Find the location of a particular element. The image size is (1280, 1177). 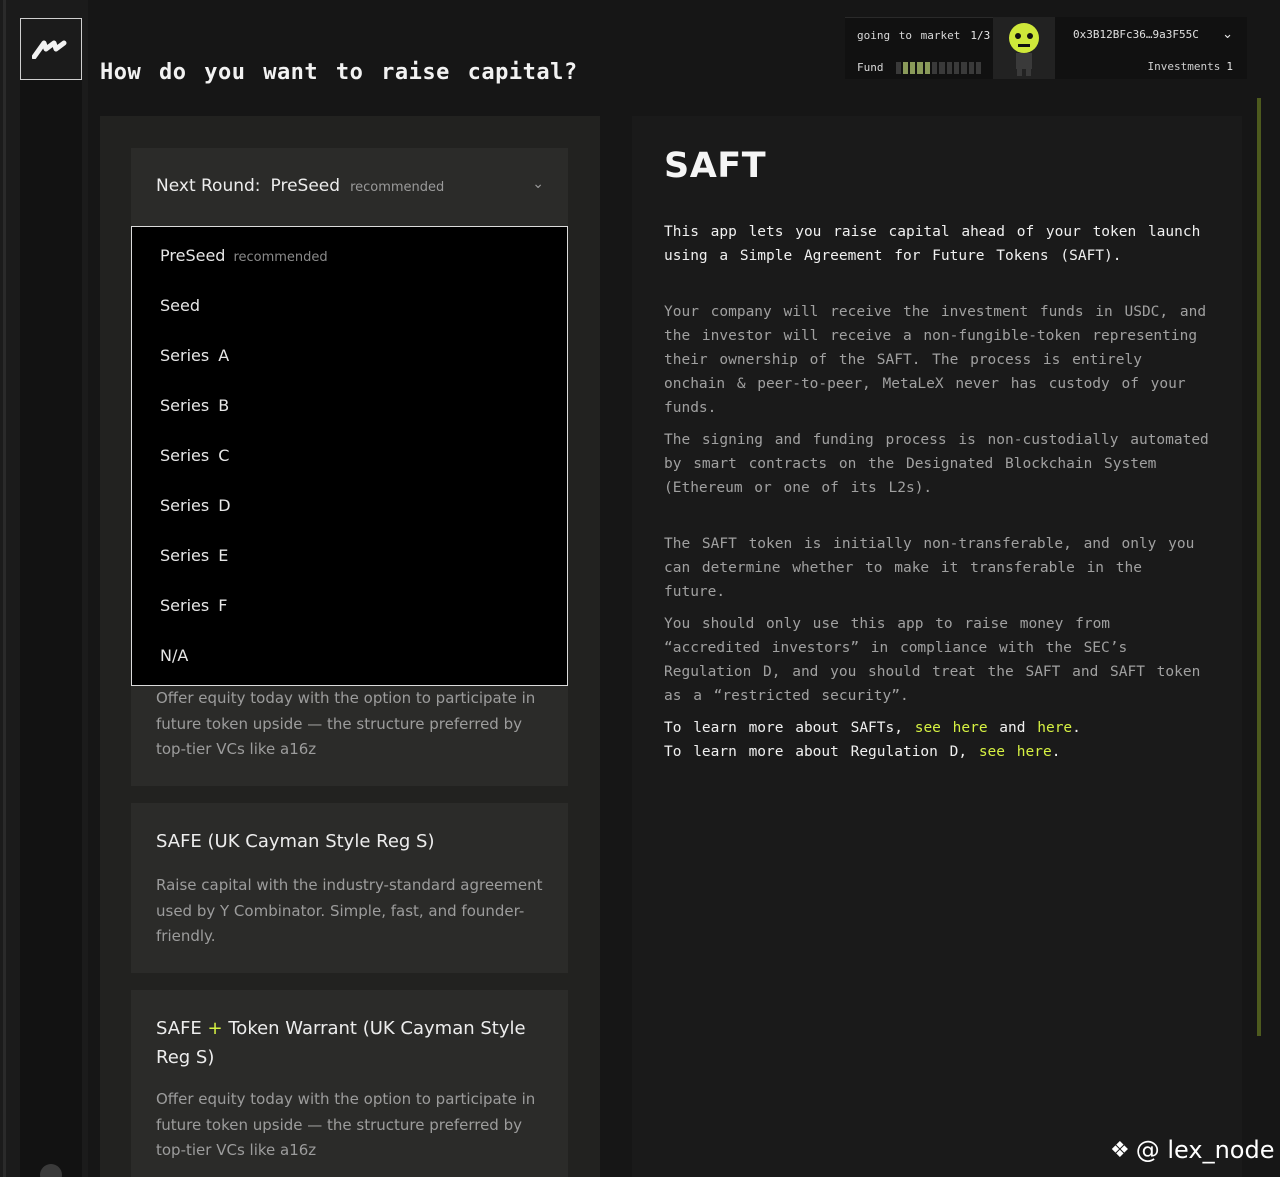

fund-row: Fund is located at coordinates (919, 67).